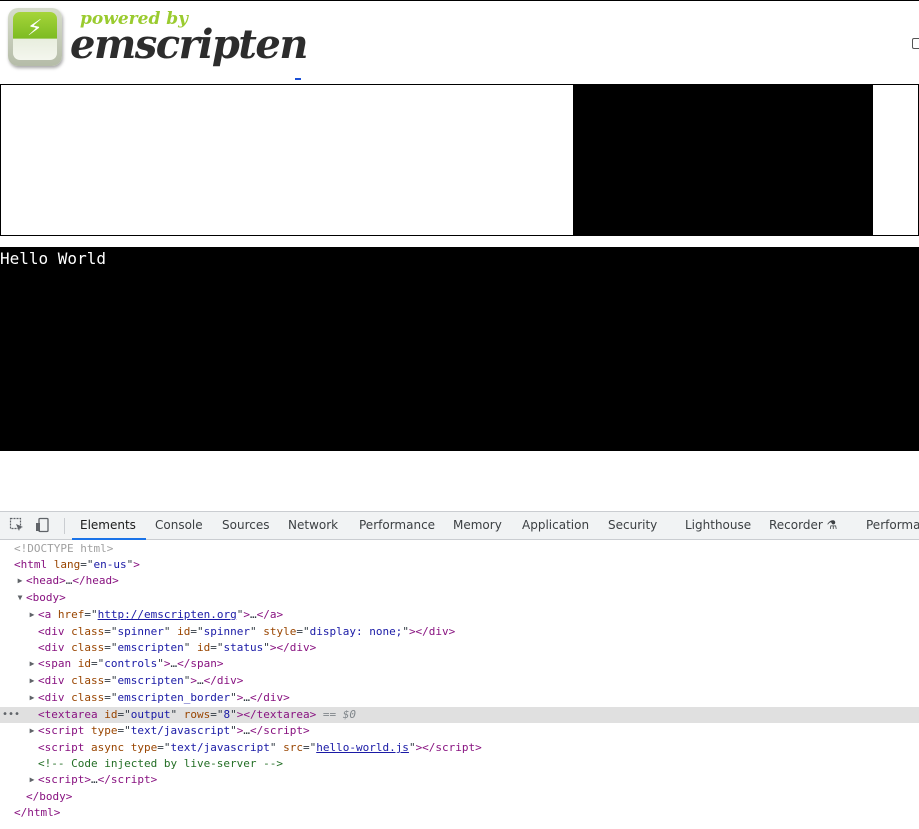  I want to click on script2-src-link: hello-world.js, so click(362, 747).